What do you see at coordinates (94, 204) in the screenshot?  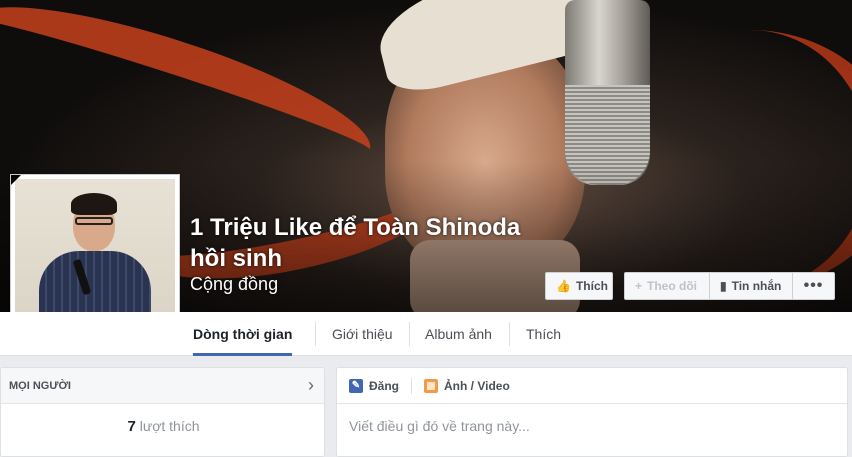 I see `avatar-hair` at bounding box center [94, 204].